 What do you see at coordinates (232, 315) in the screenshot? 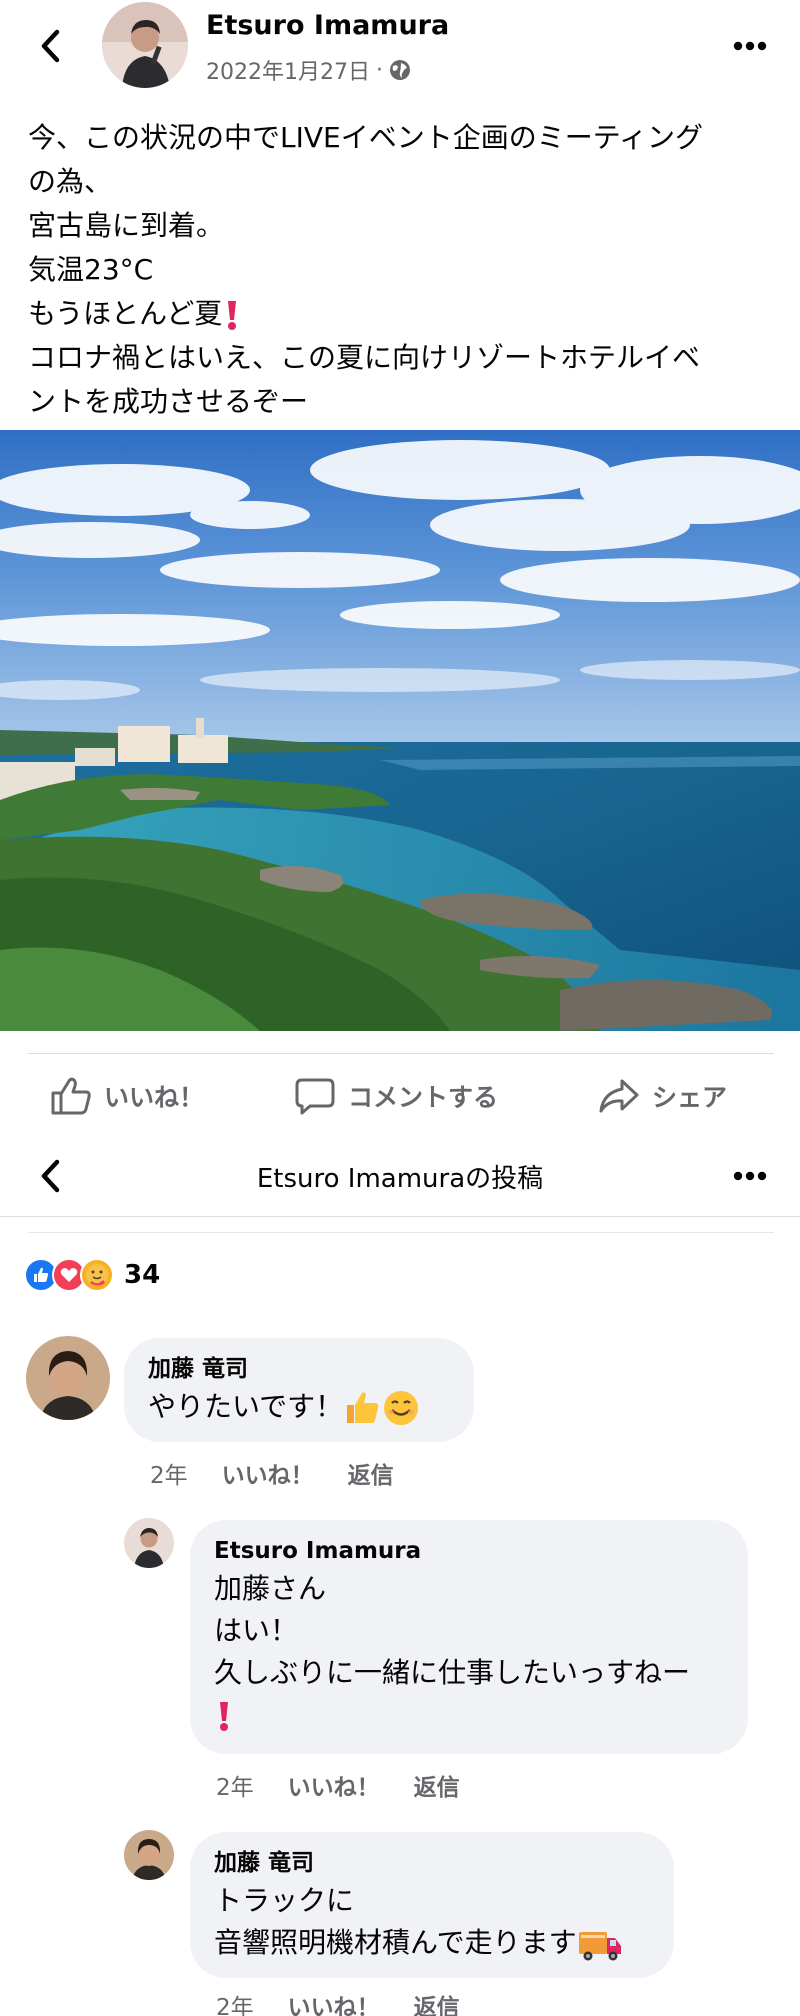
I see `red-exclamation-icon` at bounding box center [232, 315].